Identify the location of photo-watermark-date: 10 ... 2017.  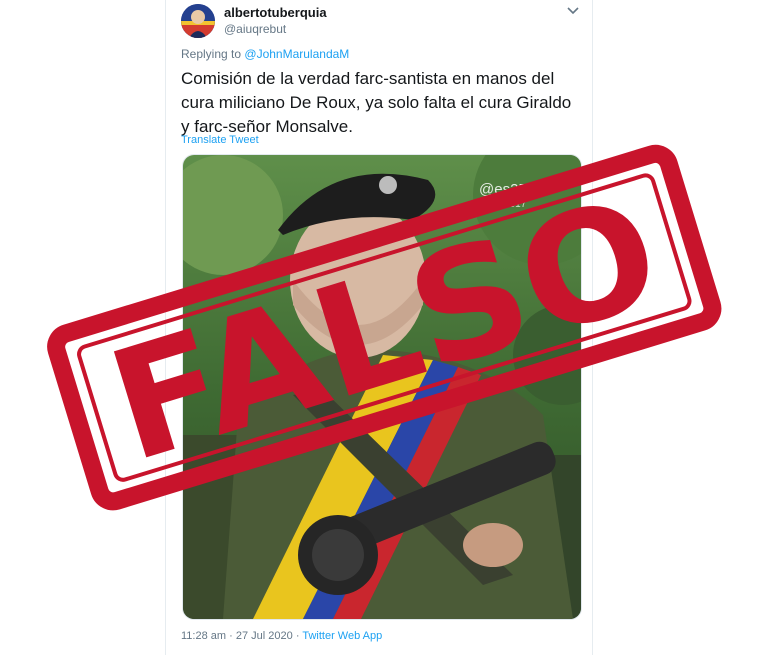
(503, 204).